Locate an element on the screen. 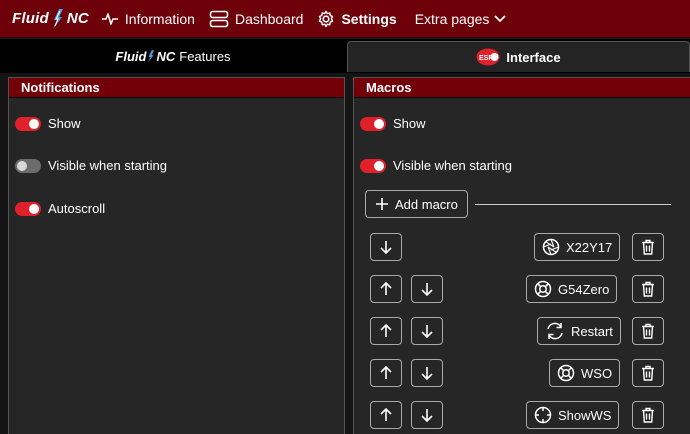  notifications-visible-row: Visible when starting is located at coordinates (91, 165).